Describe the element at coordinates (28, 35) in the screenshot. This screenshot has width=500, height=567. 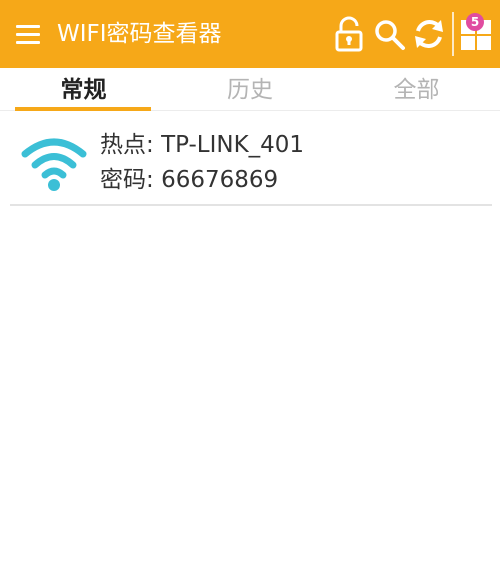
I see `menu-icon` at that location.